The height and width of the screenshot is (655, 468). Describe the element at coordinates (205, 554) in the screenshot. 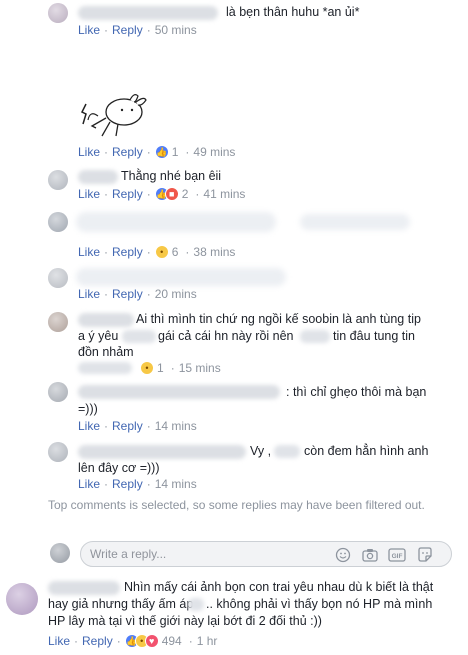

I see `reply-input` at that location.